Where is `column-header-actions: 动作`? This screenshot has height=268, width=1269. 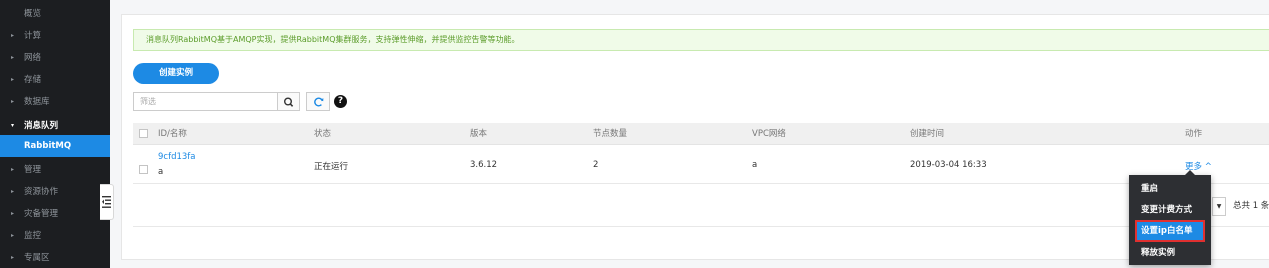
column-header-actions: 动作 is located at coordinates (1194, 134).